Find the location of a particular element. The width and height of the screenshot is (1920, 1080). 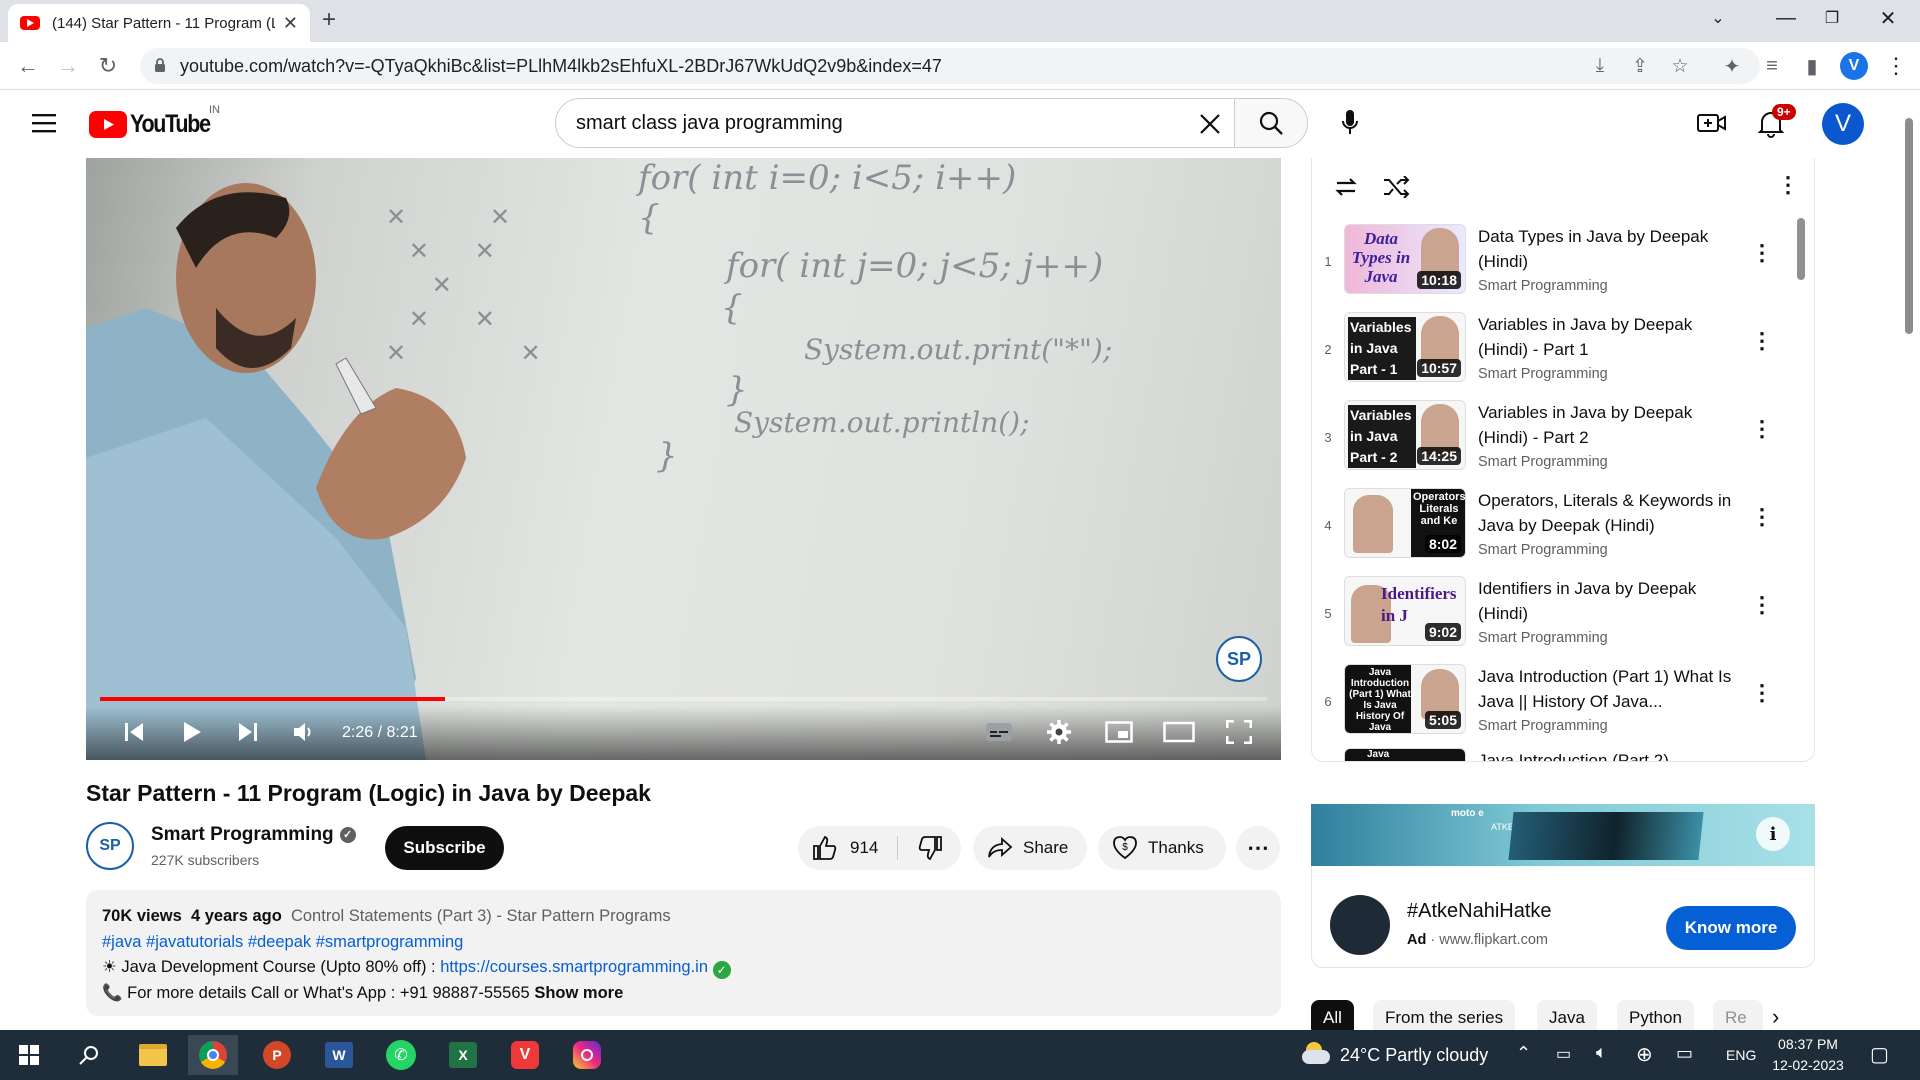

mute-button is located at coordinates (304, 732).